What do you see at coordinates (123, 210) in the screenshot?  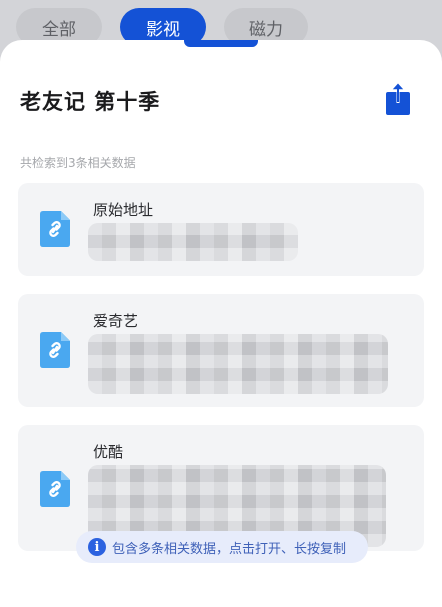 I see `source-label: 原始地址` at bounding box center [123, 210].